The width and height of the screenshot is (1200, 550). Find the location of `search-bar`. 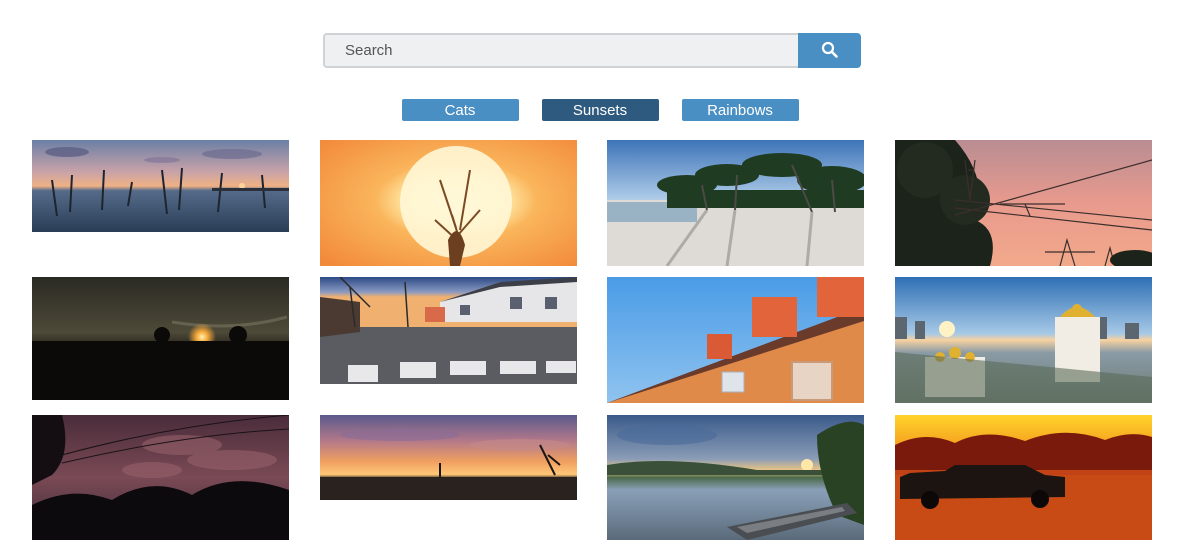

search-bar is located at coordinates (592, 50).